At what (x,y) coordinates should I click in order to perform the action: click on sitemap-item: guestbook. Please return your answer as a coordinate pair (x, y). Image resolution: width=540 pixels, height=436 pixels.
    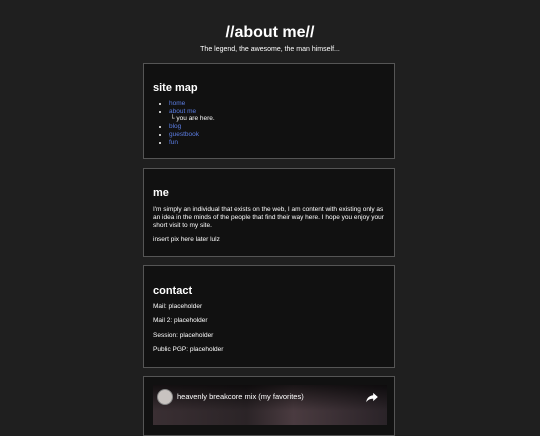
    Looking at the image, I should click on (192, 135).